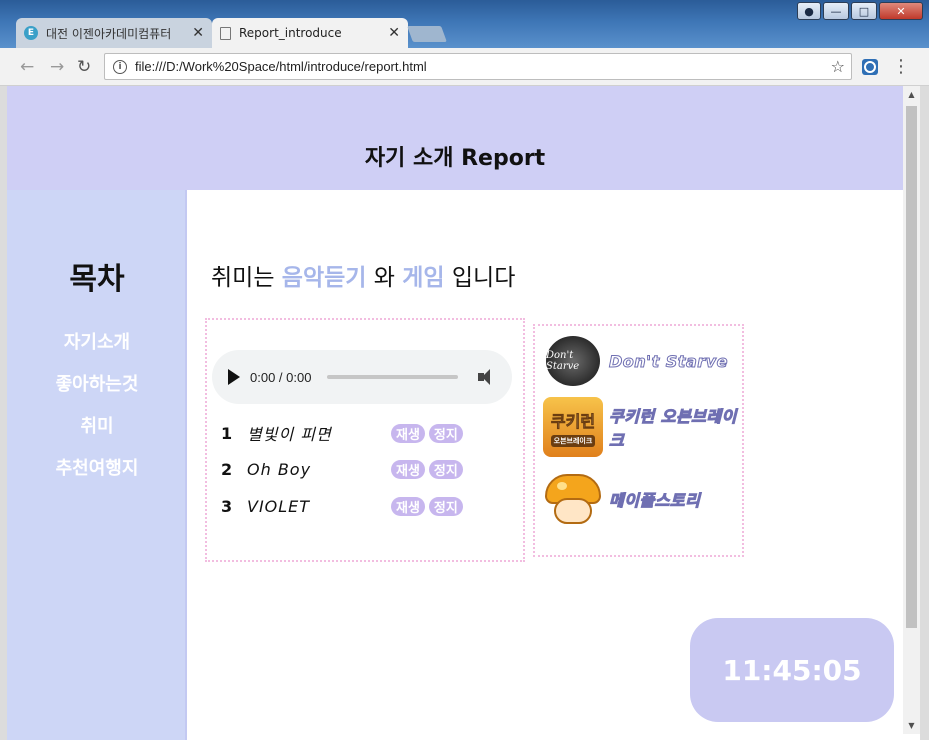 The height and width of the screenshot is (740, 929). I want to click on window-frame-right, so click(924, 413).